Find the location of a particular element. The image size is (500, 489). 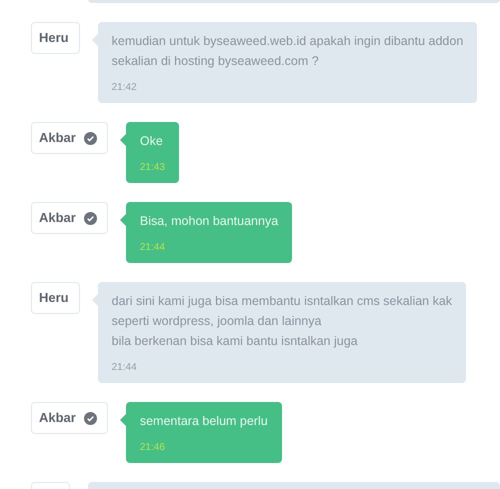

message-time: 21:43 is located at coordinates (152, 168).